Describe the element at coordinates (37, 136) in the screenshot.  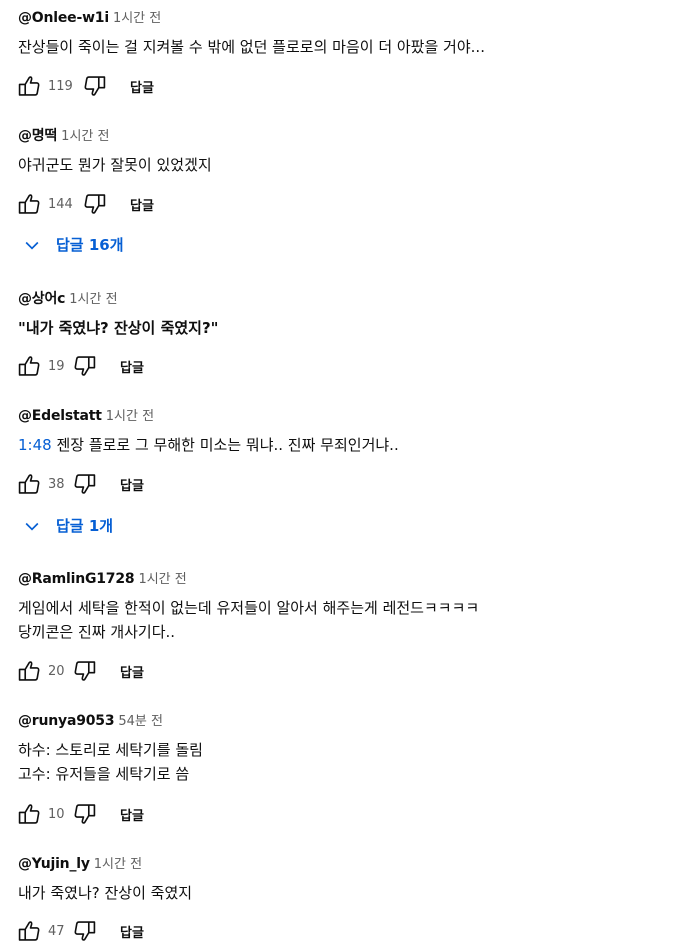
I see `comment-author: @명떡` at that location.